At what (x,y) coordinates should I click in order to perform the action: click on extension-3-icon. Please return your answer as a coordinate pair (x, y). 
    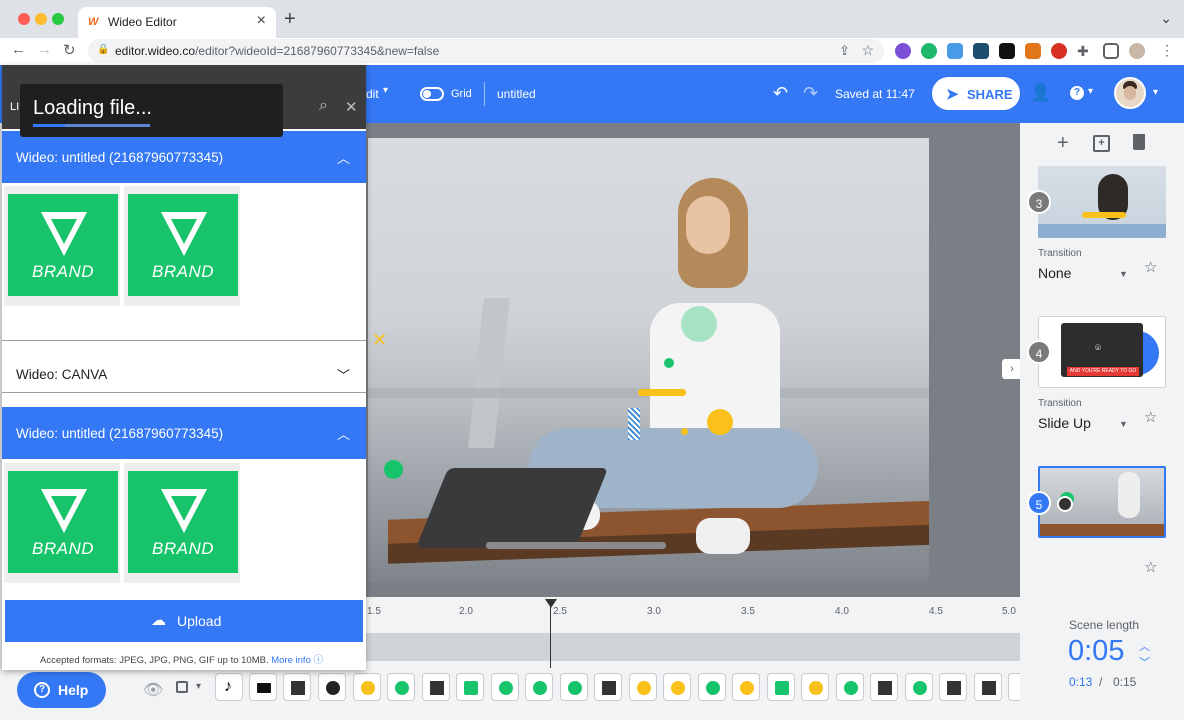
    Looking at the image, I should click on (955, 51).